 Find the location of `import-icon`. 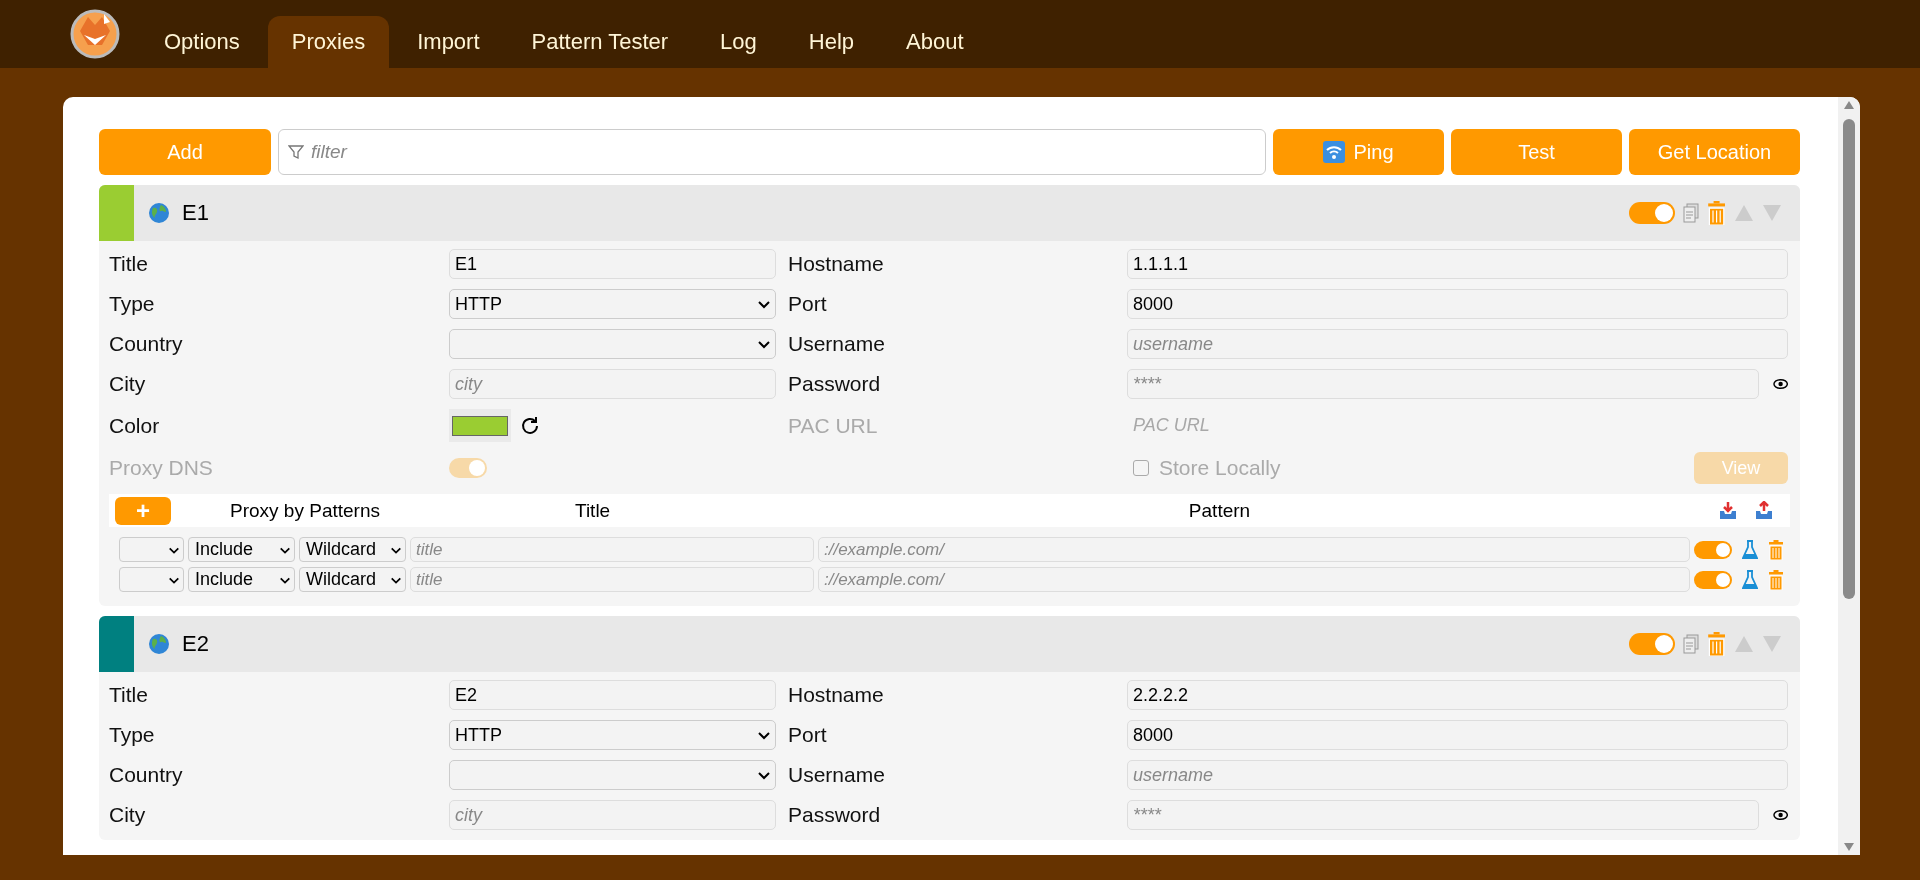

import-icon is located at coordinates (1728, 510).